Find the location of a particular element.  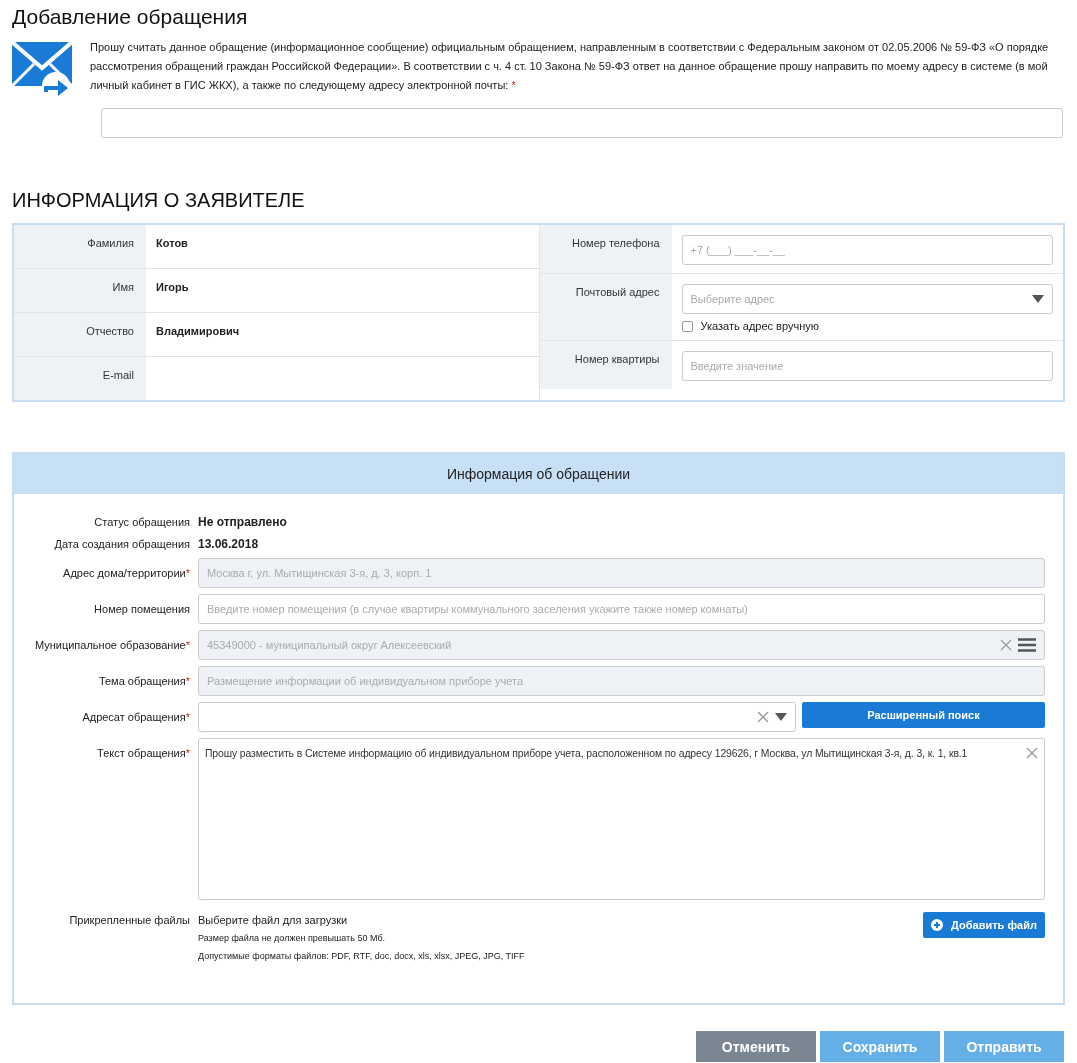

field-label: Номер помещения is located at coordinates (141, 609).